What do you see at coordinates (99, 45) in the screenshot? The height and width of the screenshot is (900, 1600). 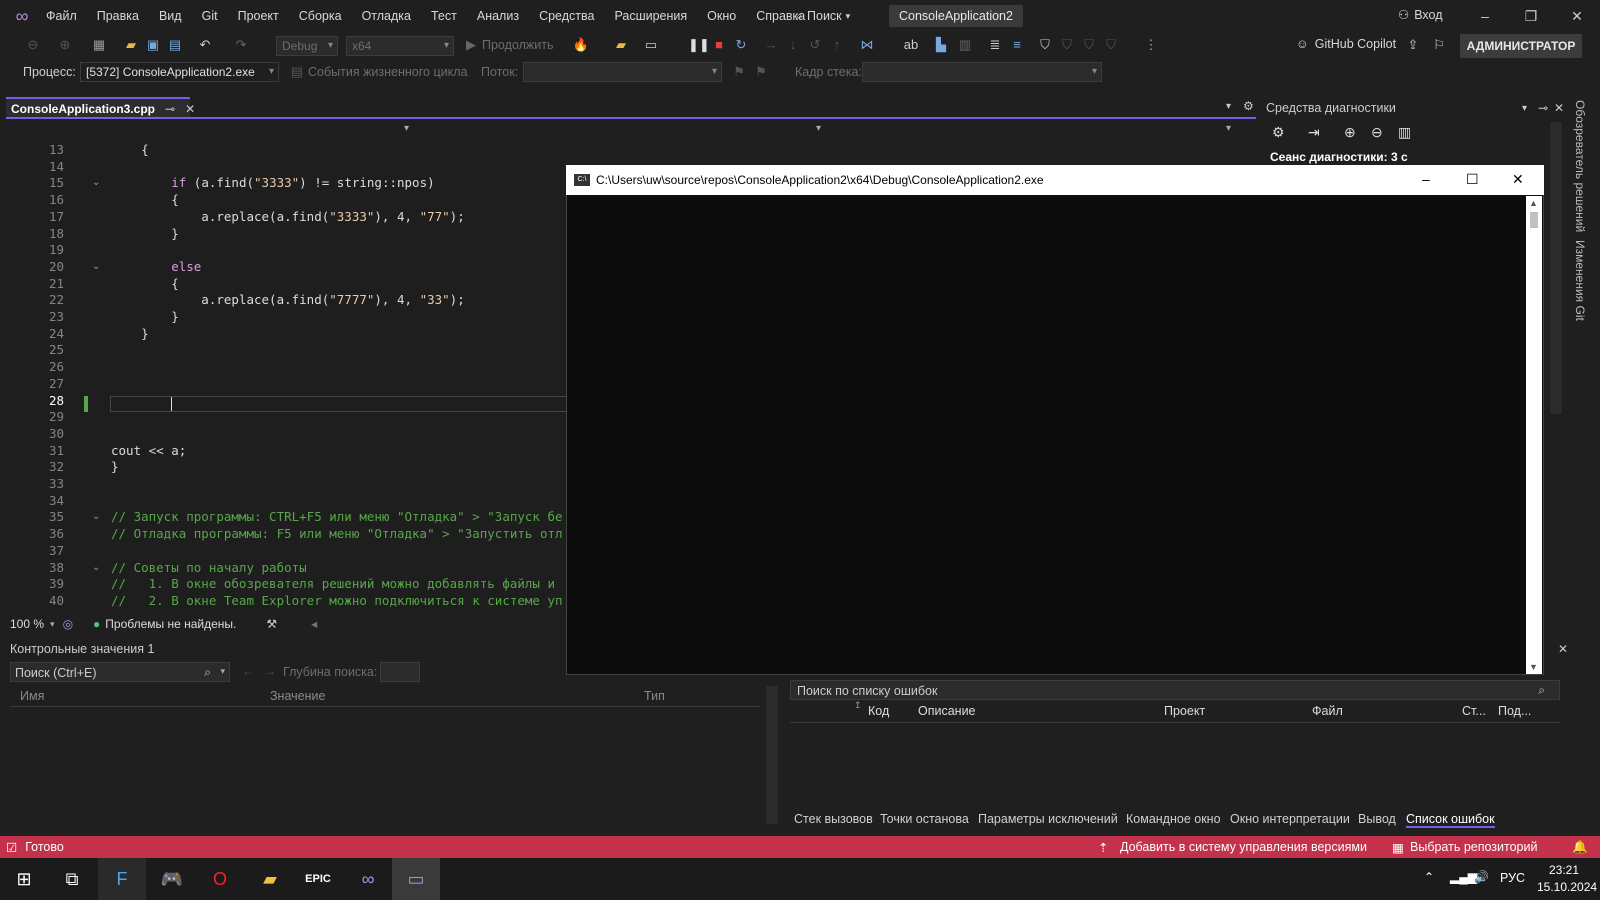 I see `new-project-icon: ▦` at bounding box center [99, 45].